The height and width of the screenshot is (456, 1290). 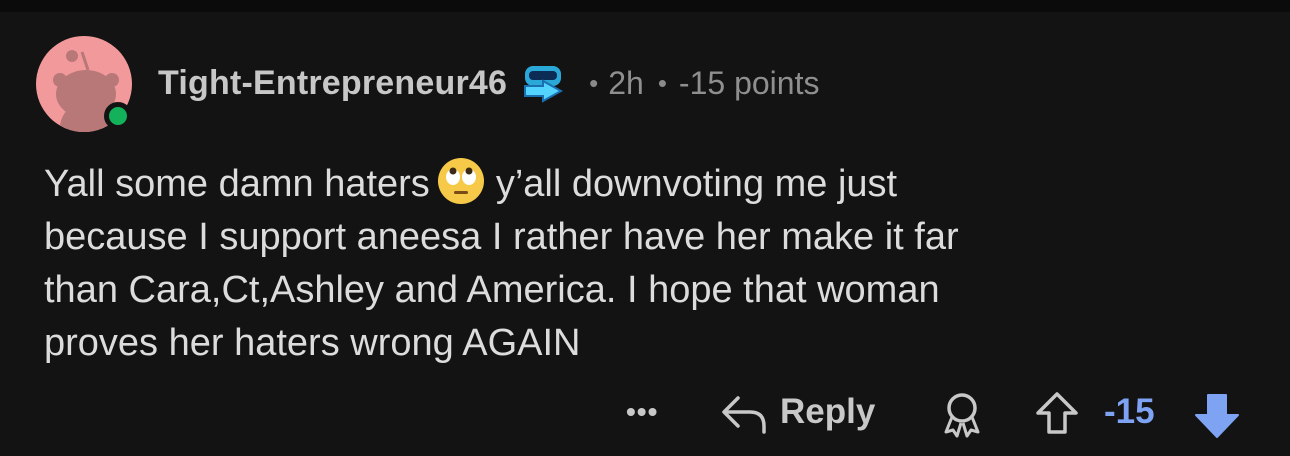 I want to click on reply-icon, so click(x=744, y=414).